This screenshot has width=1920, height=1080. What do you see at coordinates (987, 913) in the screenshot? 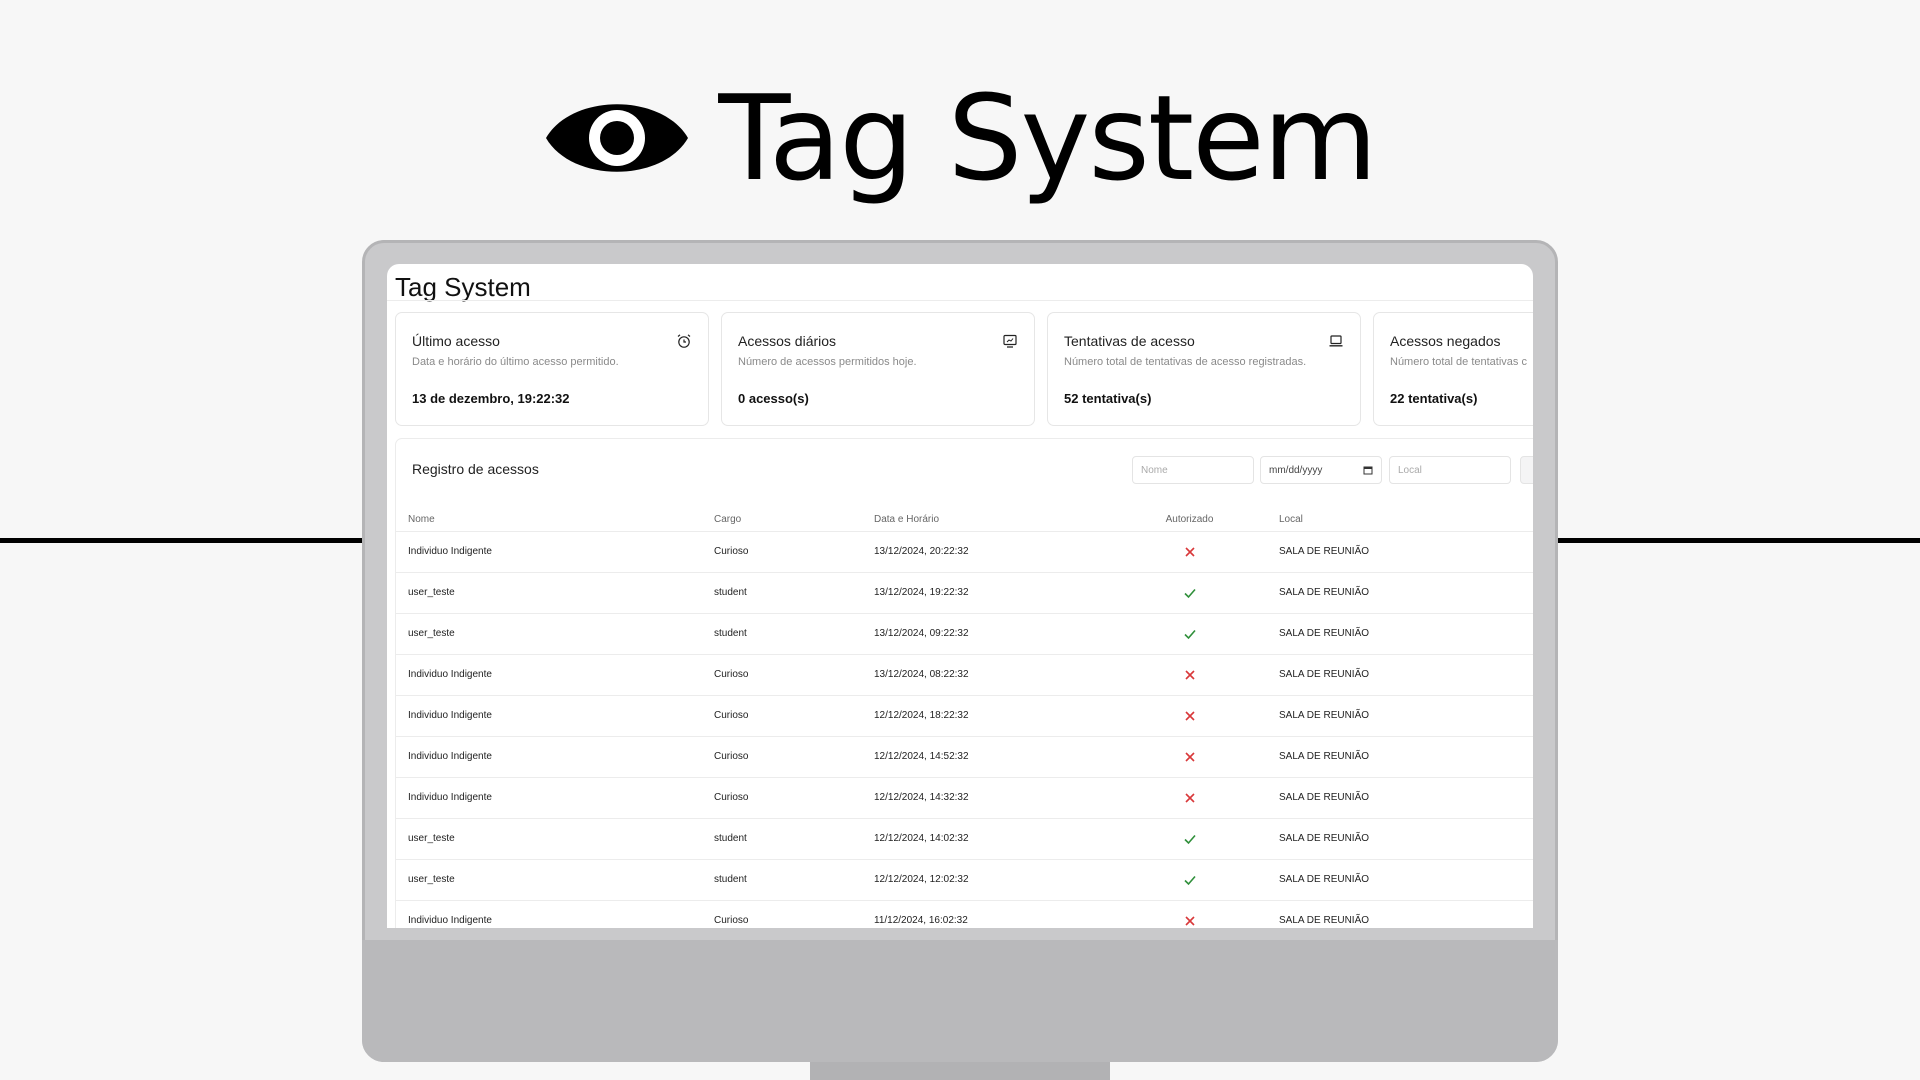
I see `cell-datetime: 11/12/2024, 16:02:32` at bounding box center [987, 913].